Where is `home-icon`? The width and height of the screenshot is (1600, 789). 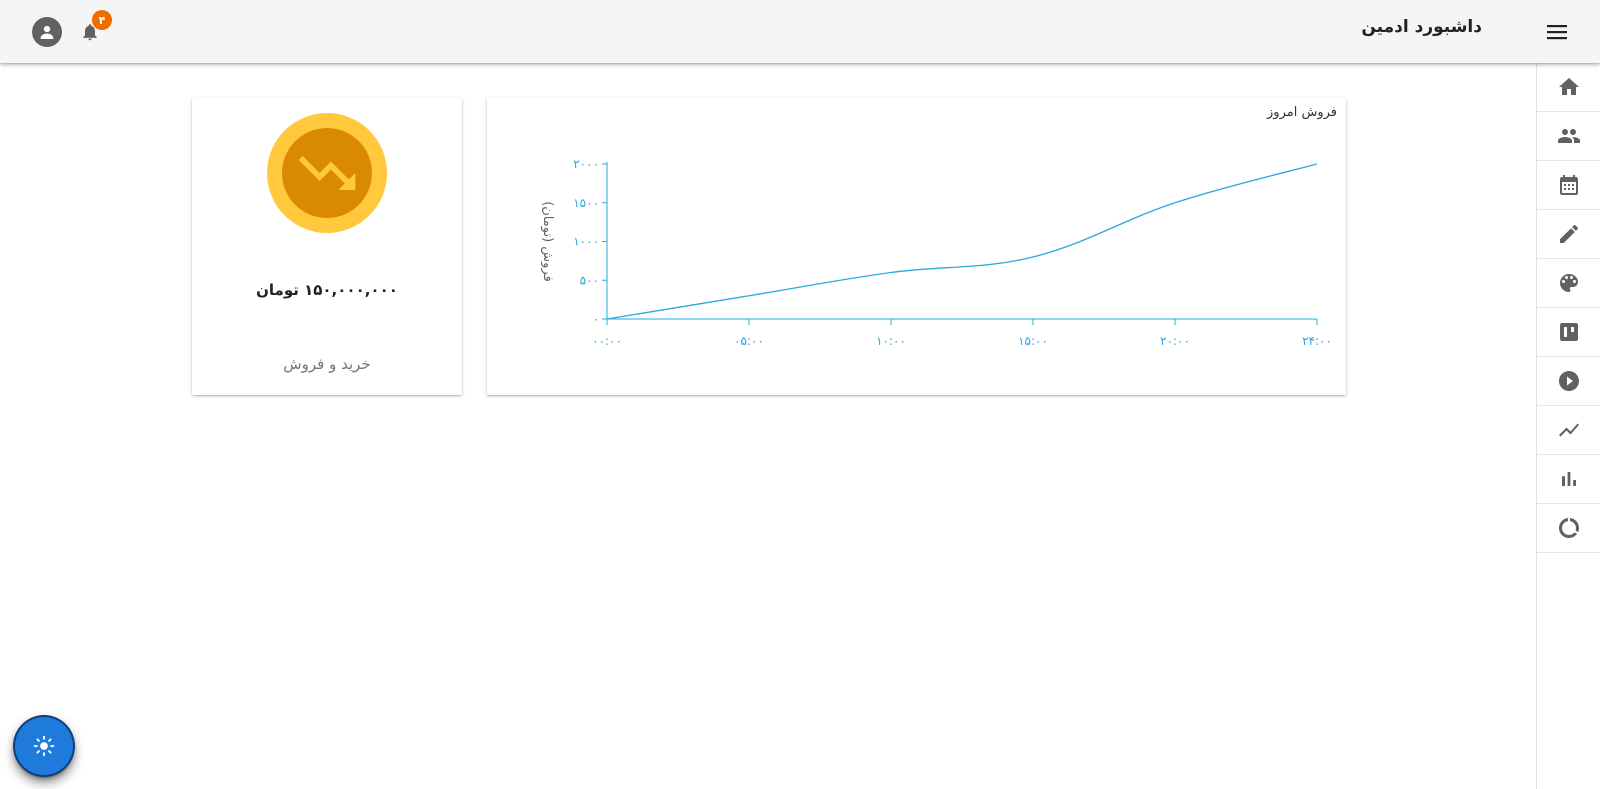 home-icon is located at coordinates (1568, 86).